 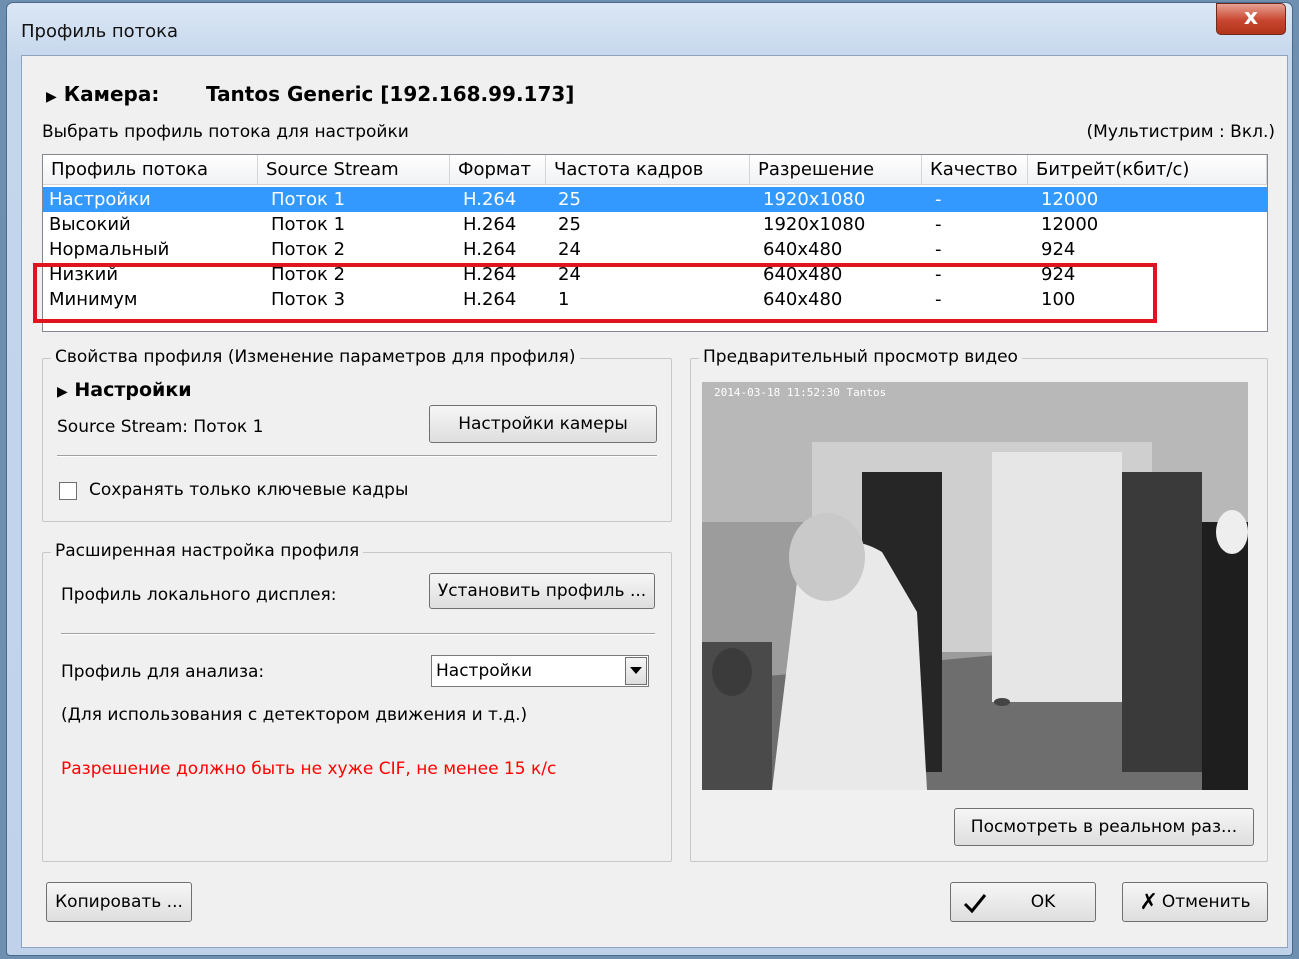 I want to click on profile-name-heading: ▶ Настройки, so click(x=124, y=390).